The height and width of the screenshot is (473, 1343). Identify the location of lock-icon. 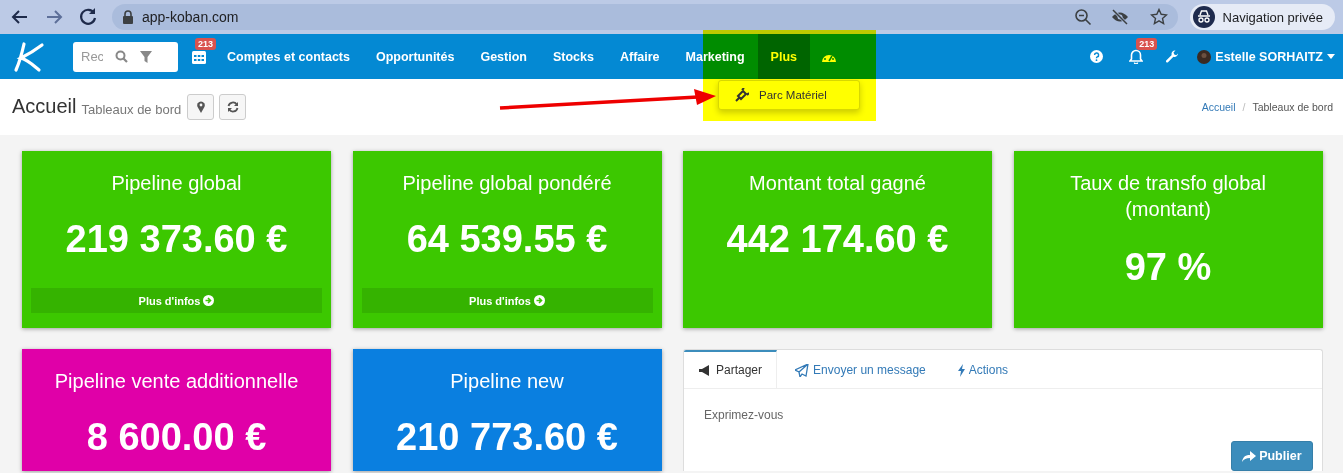
(128, 17).